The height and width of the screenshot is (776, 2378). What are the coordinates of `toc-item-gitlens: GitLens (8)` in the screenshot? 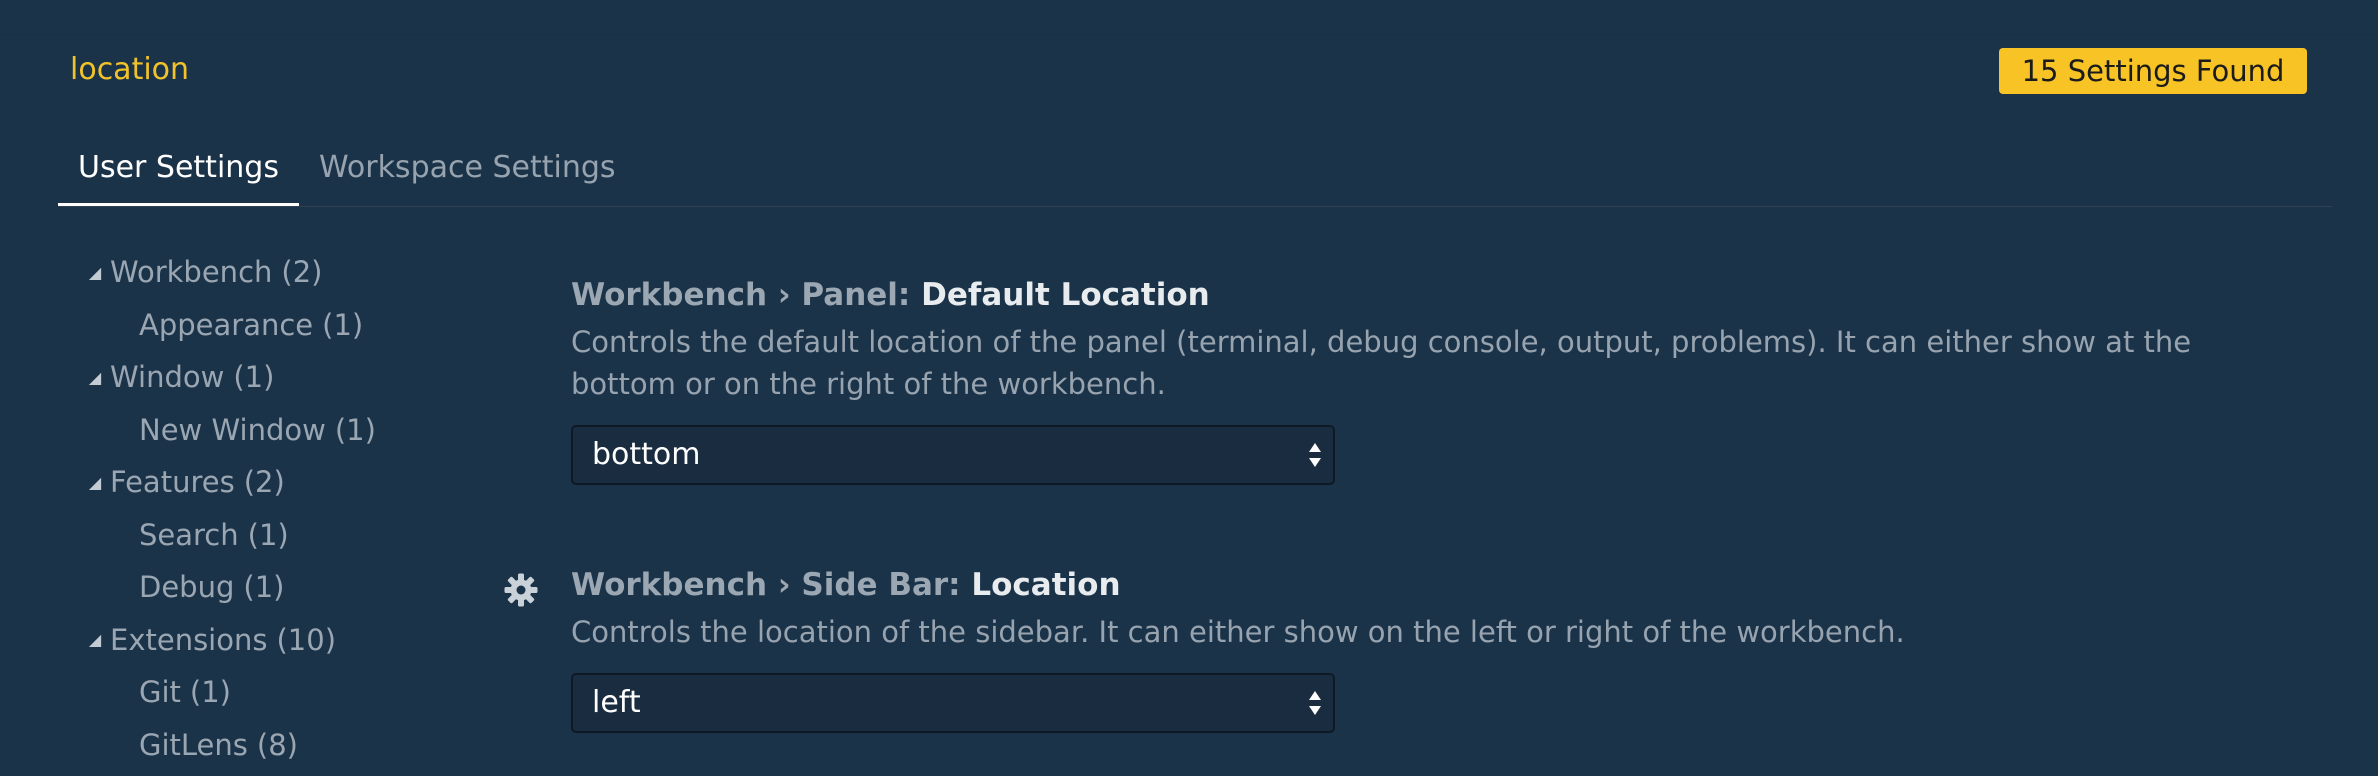 It's located at (280, 745).